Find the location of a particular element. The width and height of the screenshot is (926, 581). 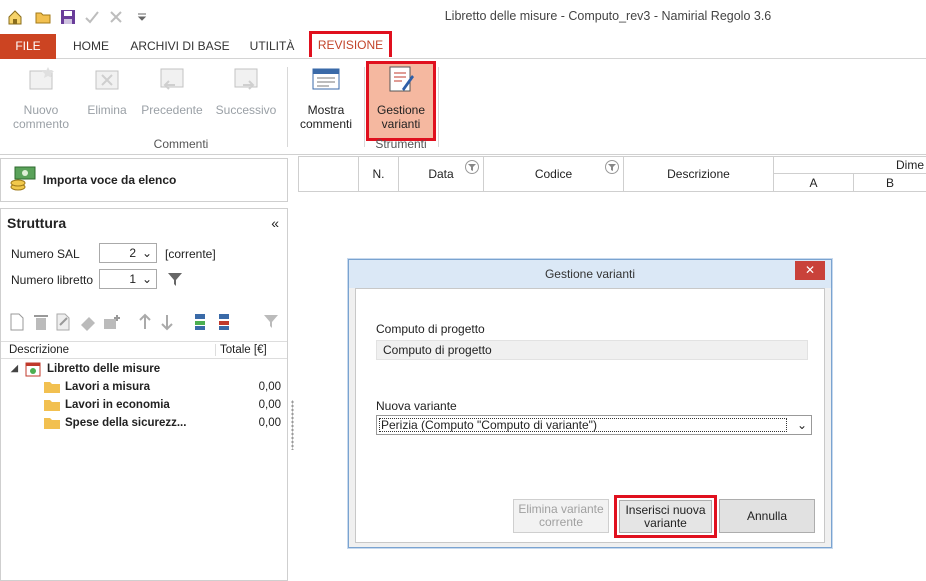

nuovo-label-line2: commento is located at coordinates (41, 124).